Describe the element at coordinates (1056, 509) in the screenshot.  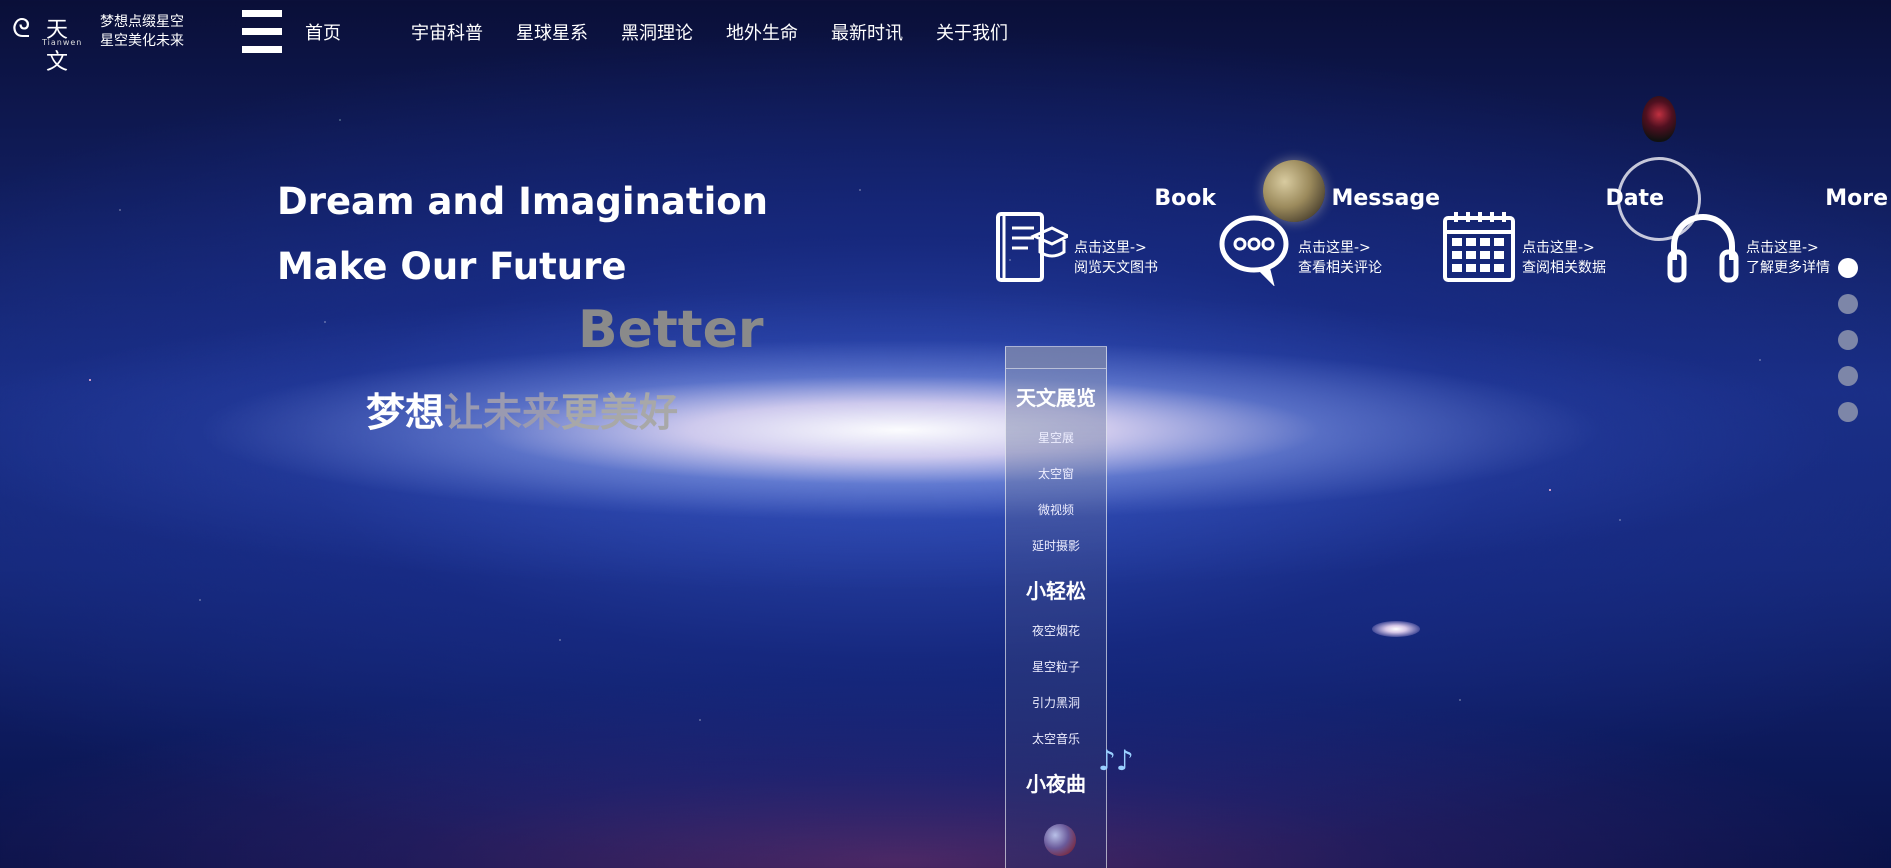
I see `menu-item: 微视频` at that location.